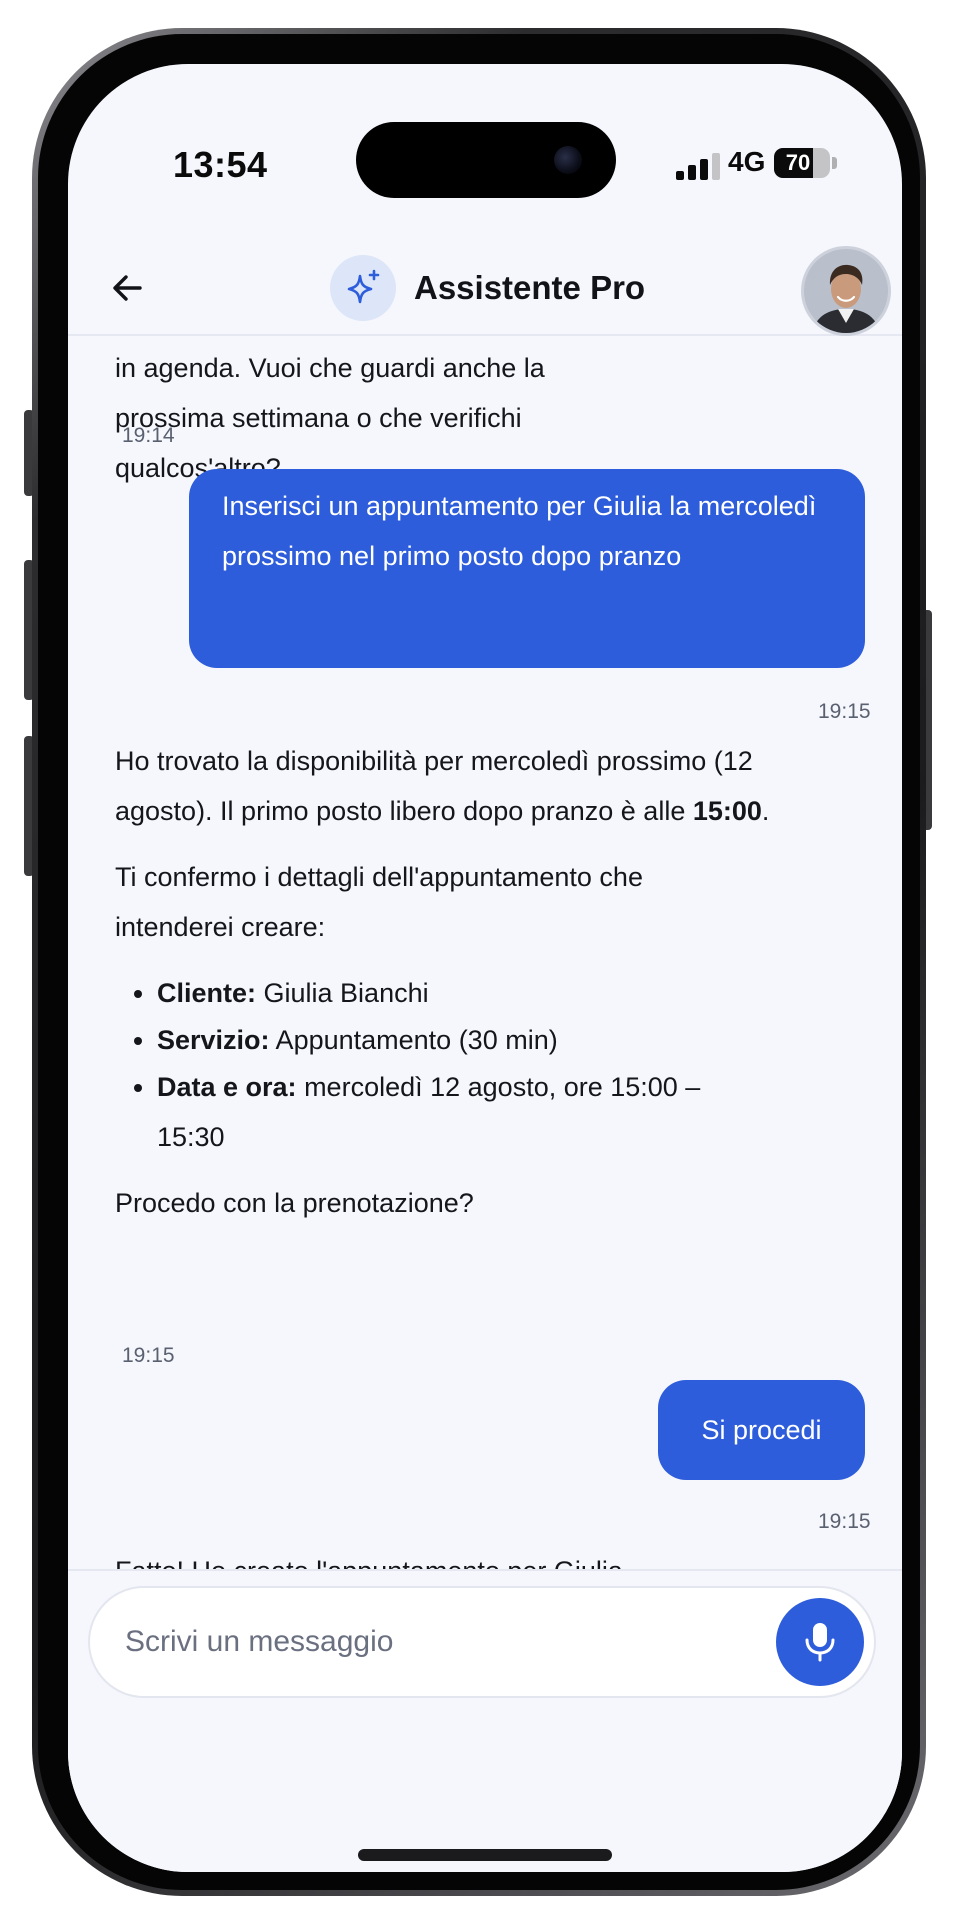  I want to click on page-title: Assistente Pro, so click(530, 287).